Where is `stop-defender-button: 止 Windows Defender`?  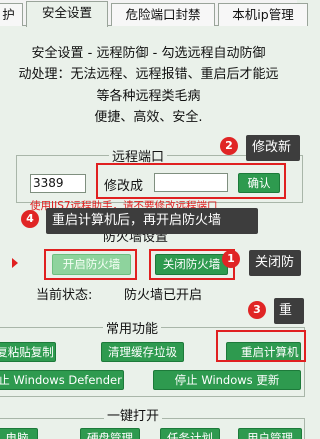 stop-defender-button: 止 Windows Defender is located at coordinates (62, 380).